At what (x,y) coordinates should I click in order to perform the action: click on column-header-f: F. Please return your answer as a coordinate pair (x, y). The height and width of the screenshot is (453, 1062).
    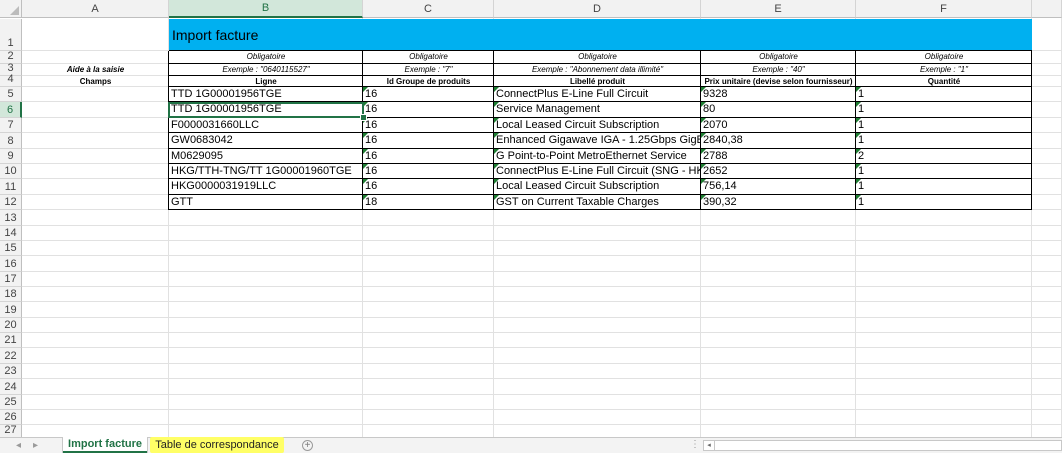
    Looking at the image, I should click on (944, 9).